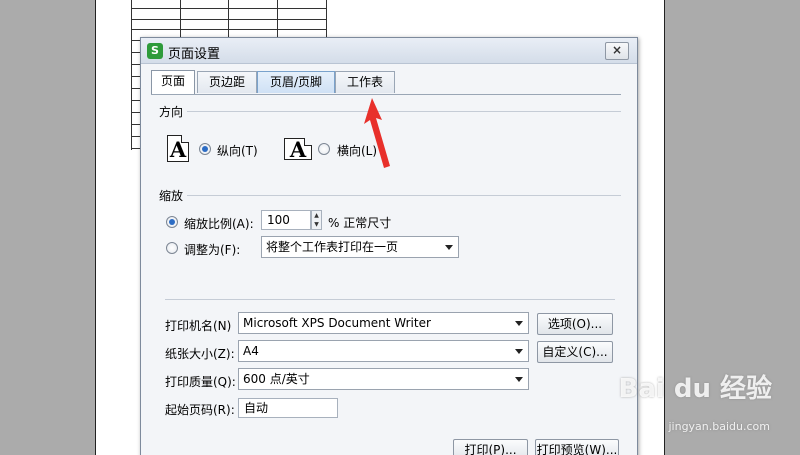 The image size is (800, 455). What do you see at coordinates (360, 223) in the screenshot?
I see `scale-suffix: % 正常尺寸` at bounding box center [360, 223].